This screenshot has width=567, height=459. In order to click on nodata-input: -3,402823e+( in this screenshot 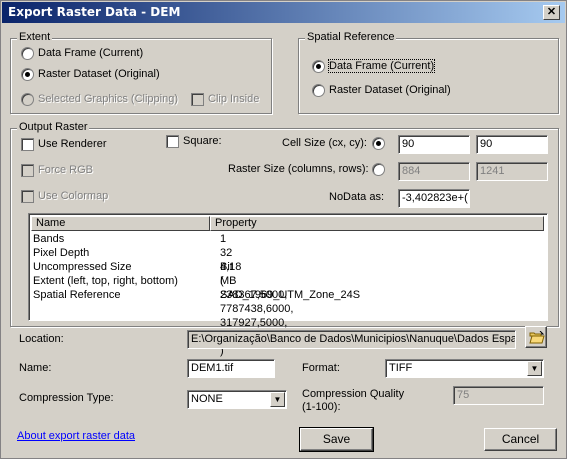, I will do `click(434, 198)`.